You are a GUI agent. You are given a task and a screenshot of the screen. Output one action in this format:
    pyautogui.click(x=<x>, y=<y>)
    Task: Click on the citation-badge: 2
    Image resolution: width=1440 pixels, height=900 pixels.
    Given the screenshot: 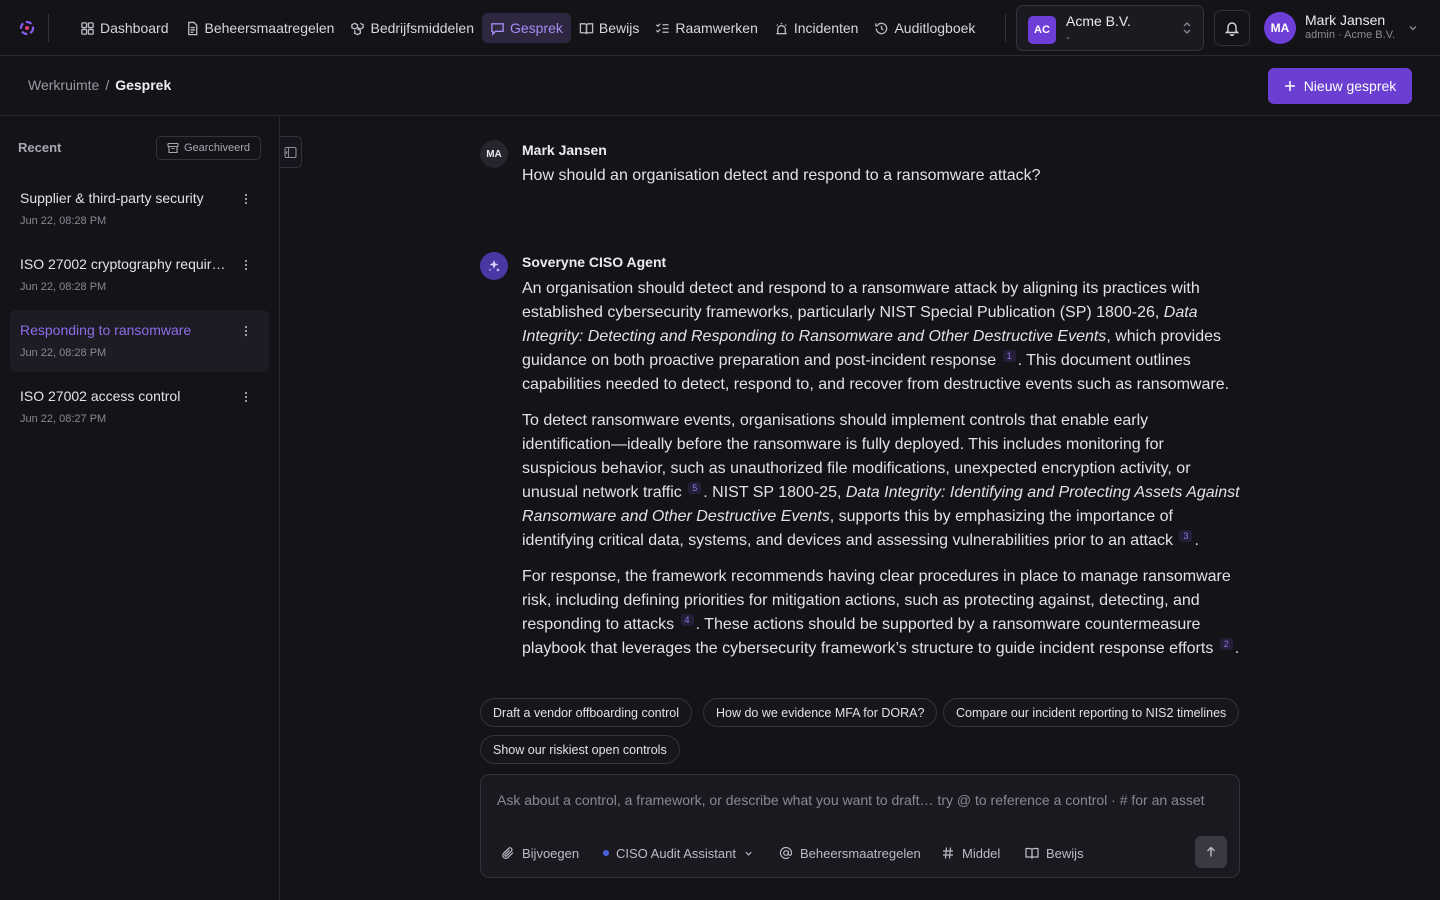 What is the action you would take?
    pyautogui.click(x=1226, y=644)
    